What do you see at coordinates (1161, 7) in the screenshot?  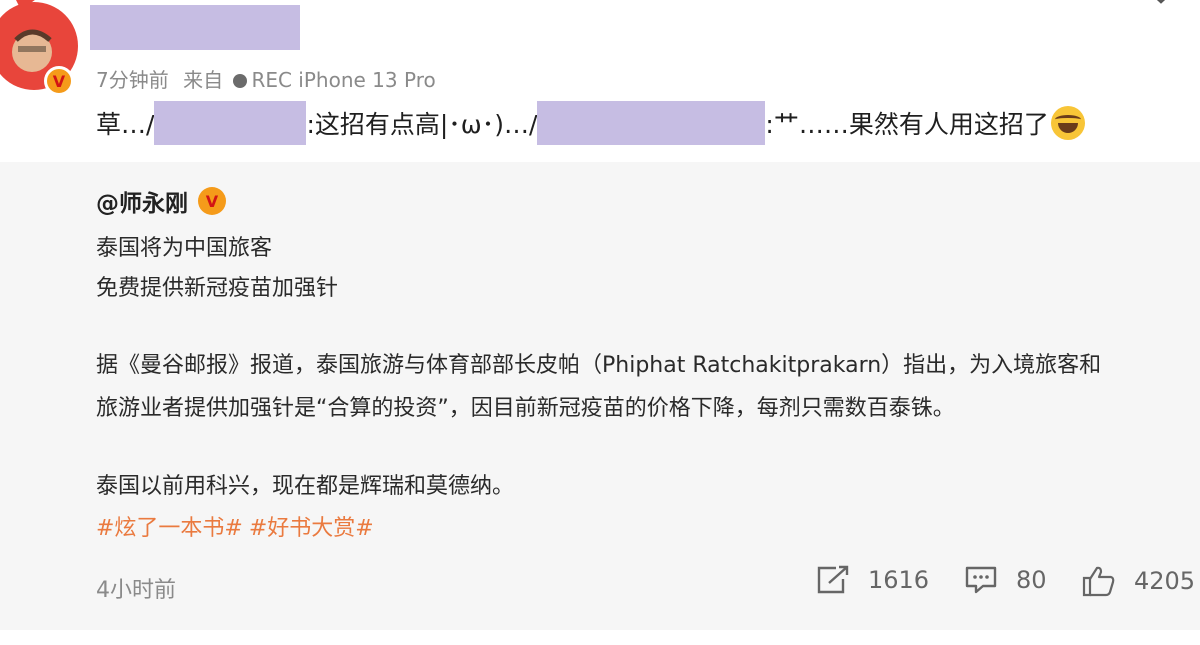 I see `chevron-down-icon` at bounding box center [1161, 7].